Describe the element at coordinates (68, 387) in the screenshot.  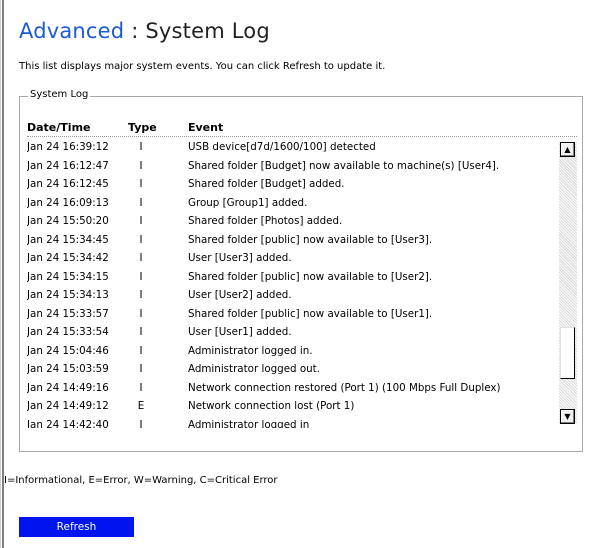
I see `log-datetime: Jan 24 14:49:16` at that location.